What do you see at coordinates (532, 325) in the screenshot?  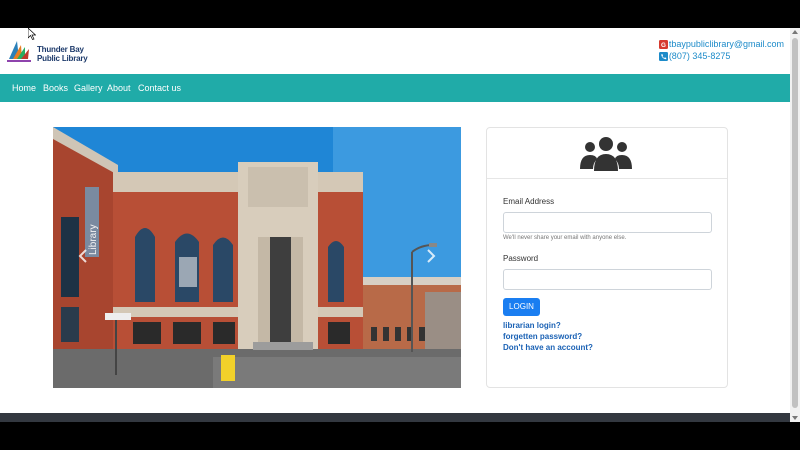 I see `librarian-login-link: librarian login?` at bounding box center [532, 325].